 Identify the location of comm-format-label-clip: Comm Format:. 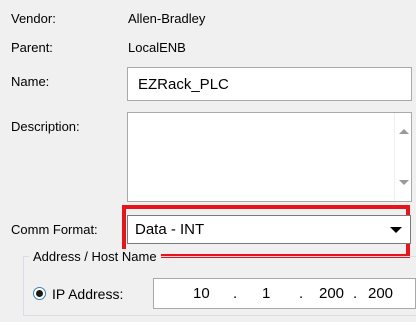
(63, 231).